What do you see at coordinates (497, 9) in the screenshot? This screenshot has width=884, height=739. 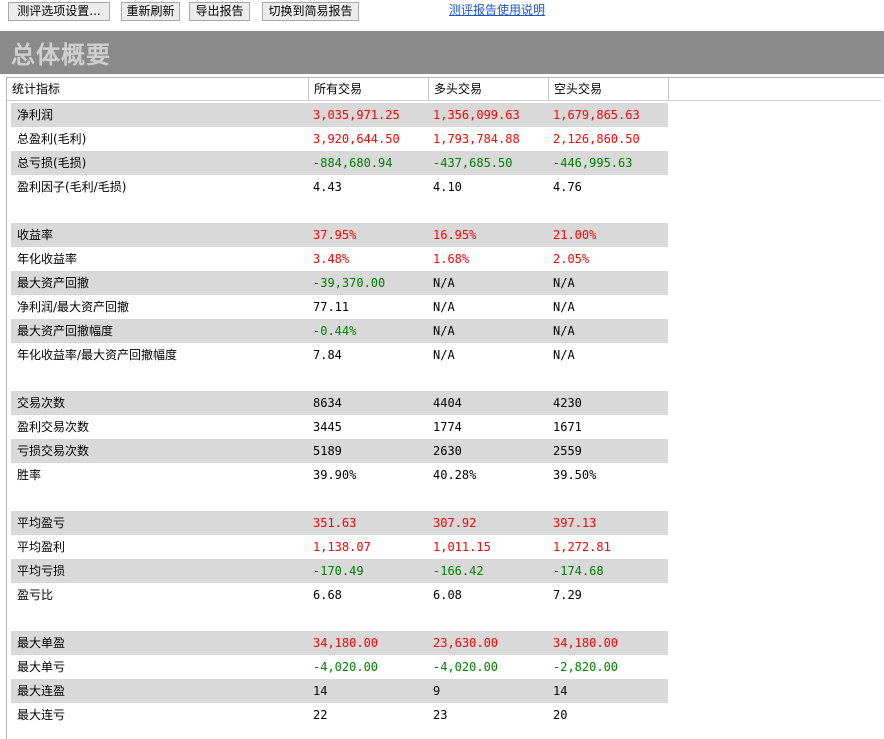 I see `report-help-link: 测评报告使用说明` at bounding box center [497, 9].